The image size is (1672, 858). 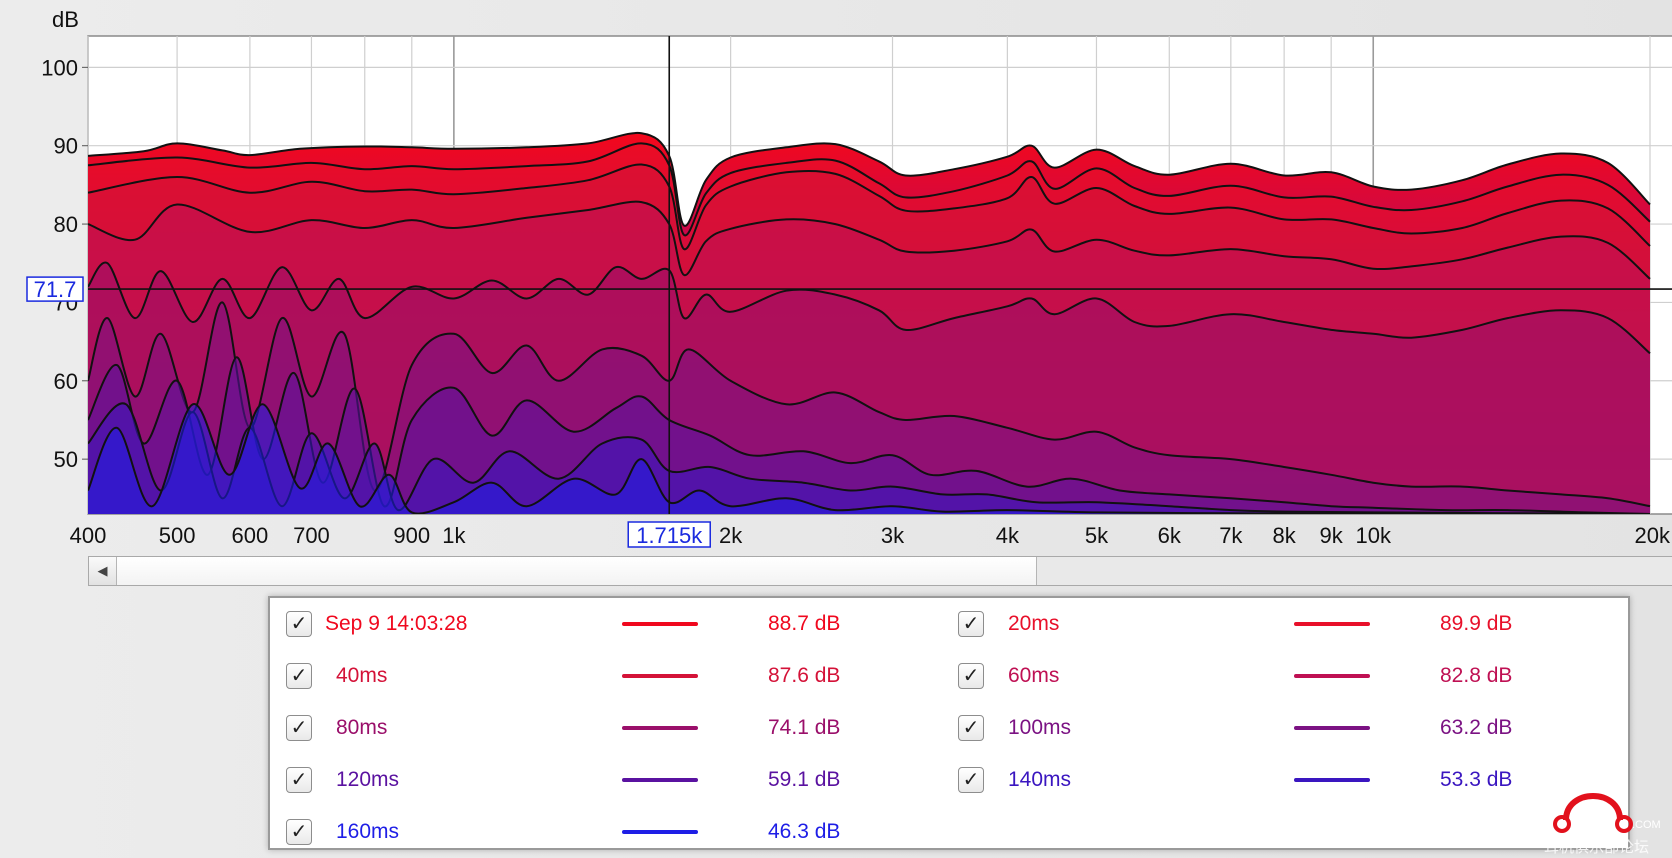 I want to click on x-tick-label: 3k, so click(x=893, y=535).